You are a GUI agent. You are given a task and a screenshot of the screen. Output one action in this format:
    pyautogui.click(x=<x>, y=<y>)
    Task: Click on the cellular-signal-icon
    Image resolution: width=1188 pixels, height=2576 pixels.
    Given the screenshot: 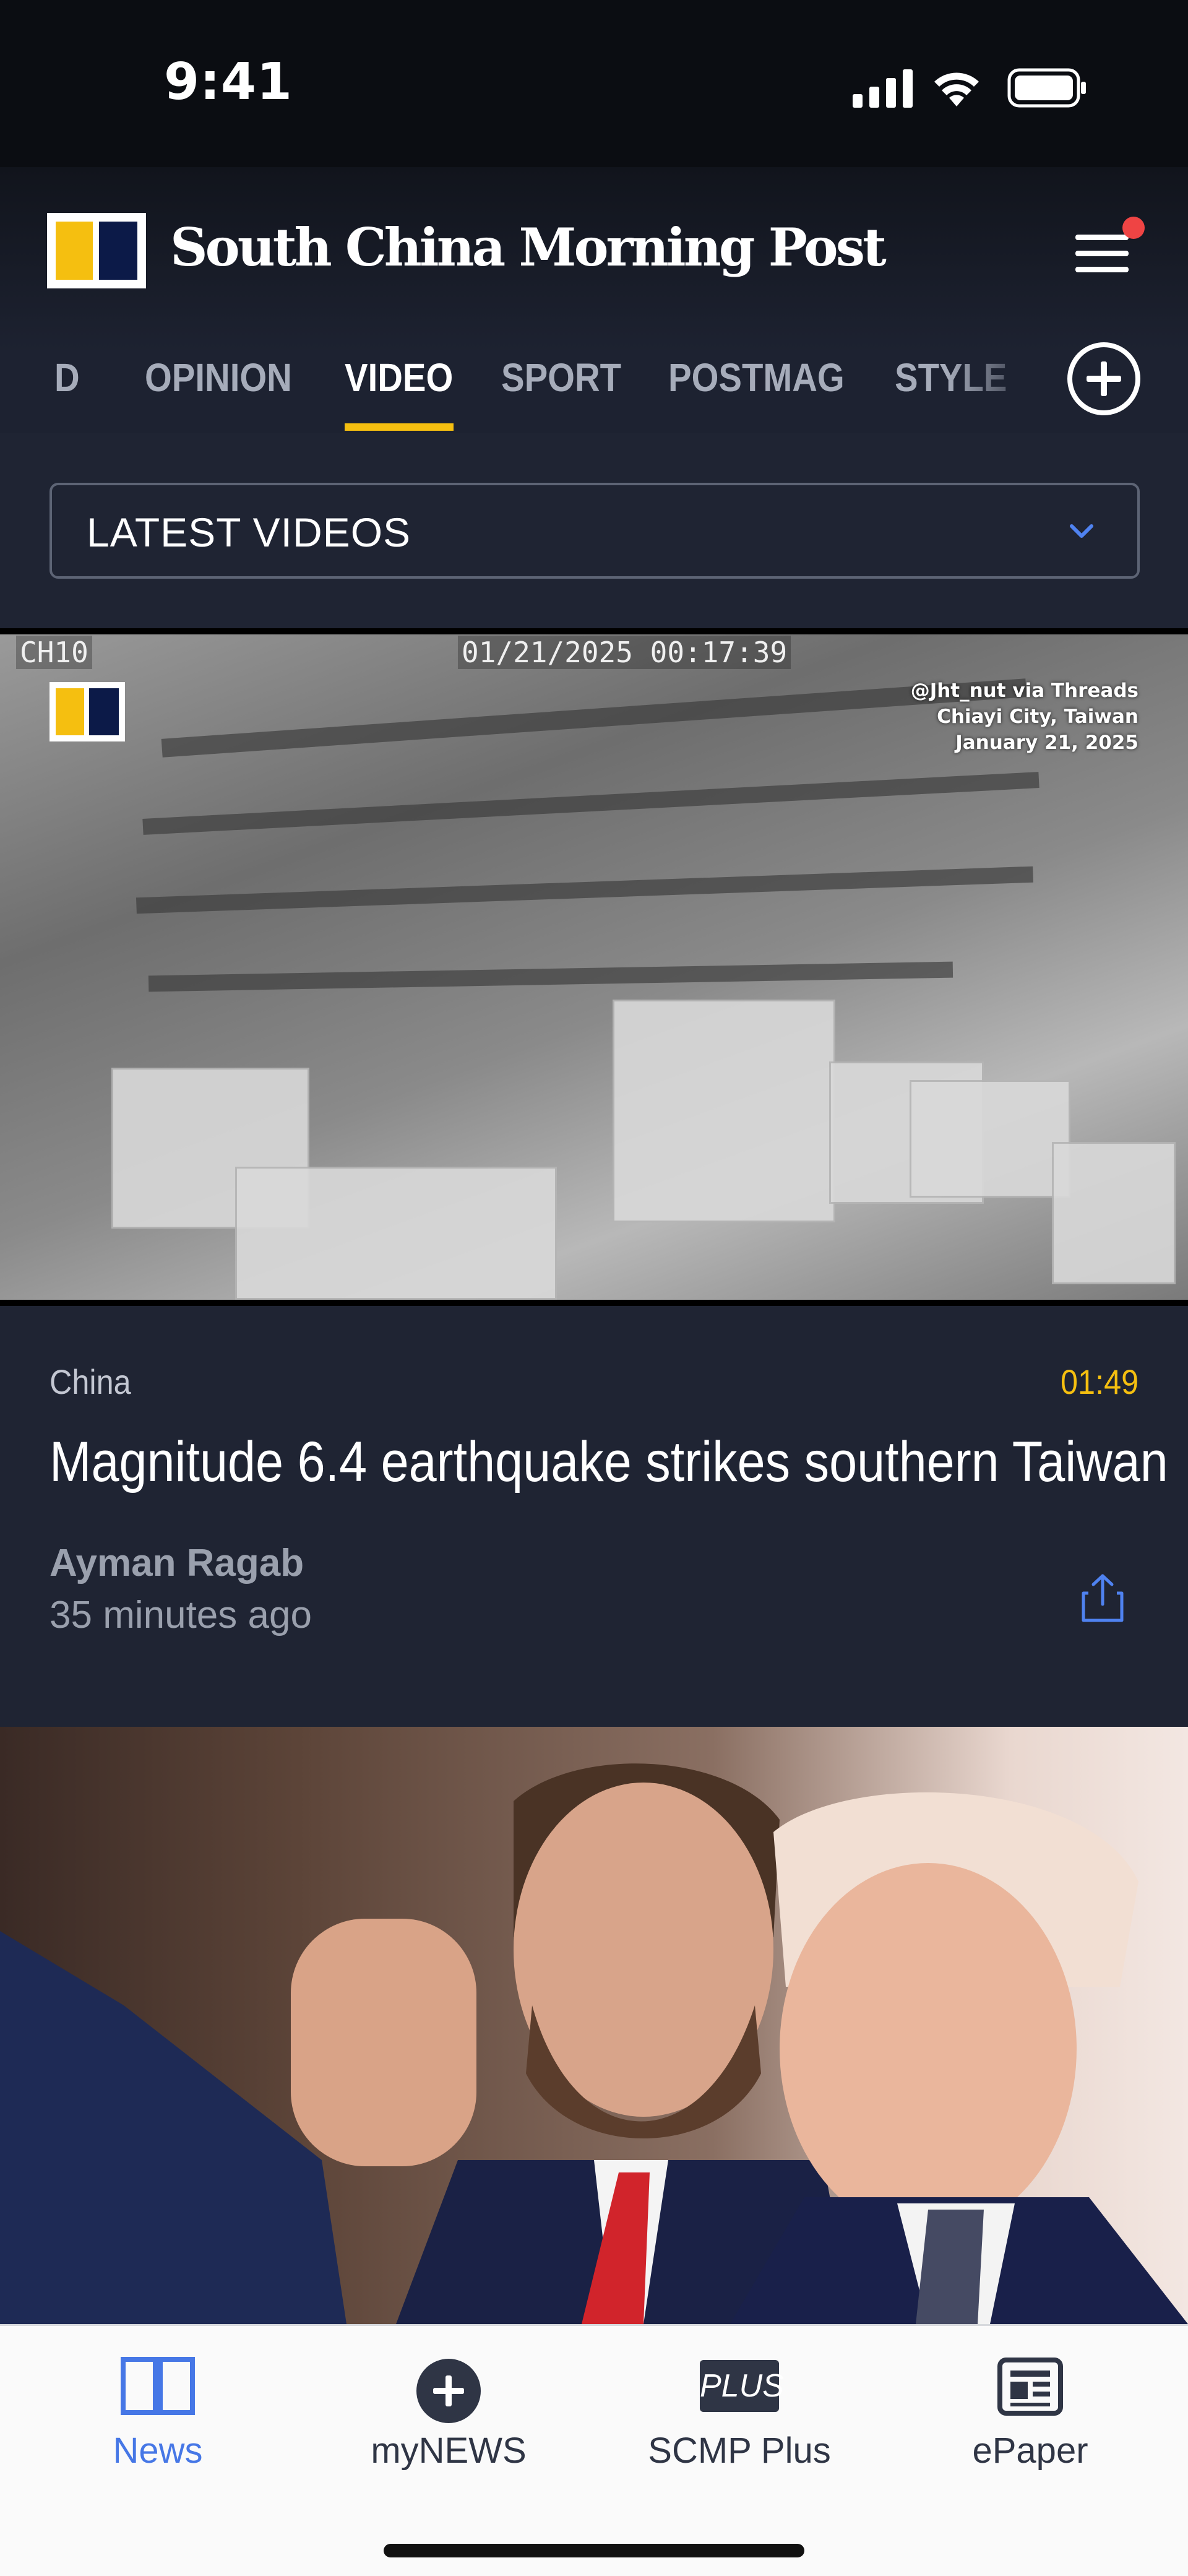 What is the action you would take?
    pyautogui.click(x=883, y=88)
    